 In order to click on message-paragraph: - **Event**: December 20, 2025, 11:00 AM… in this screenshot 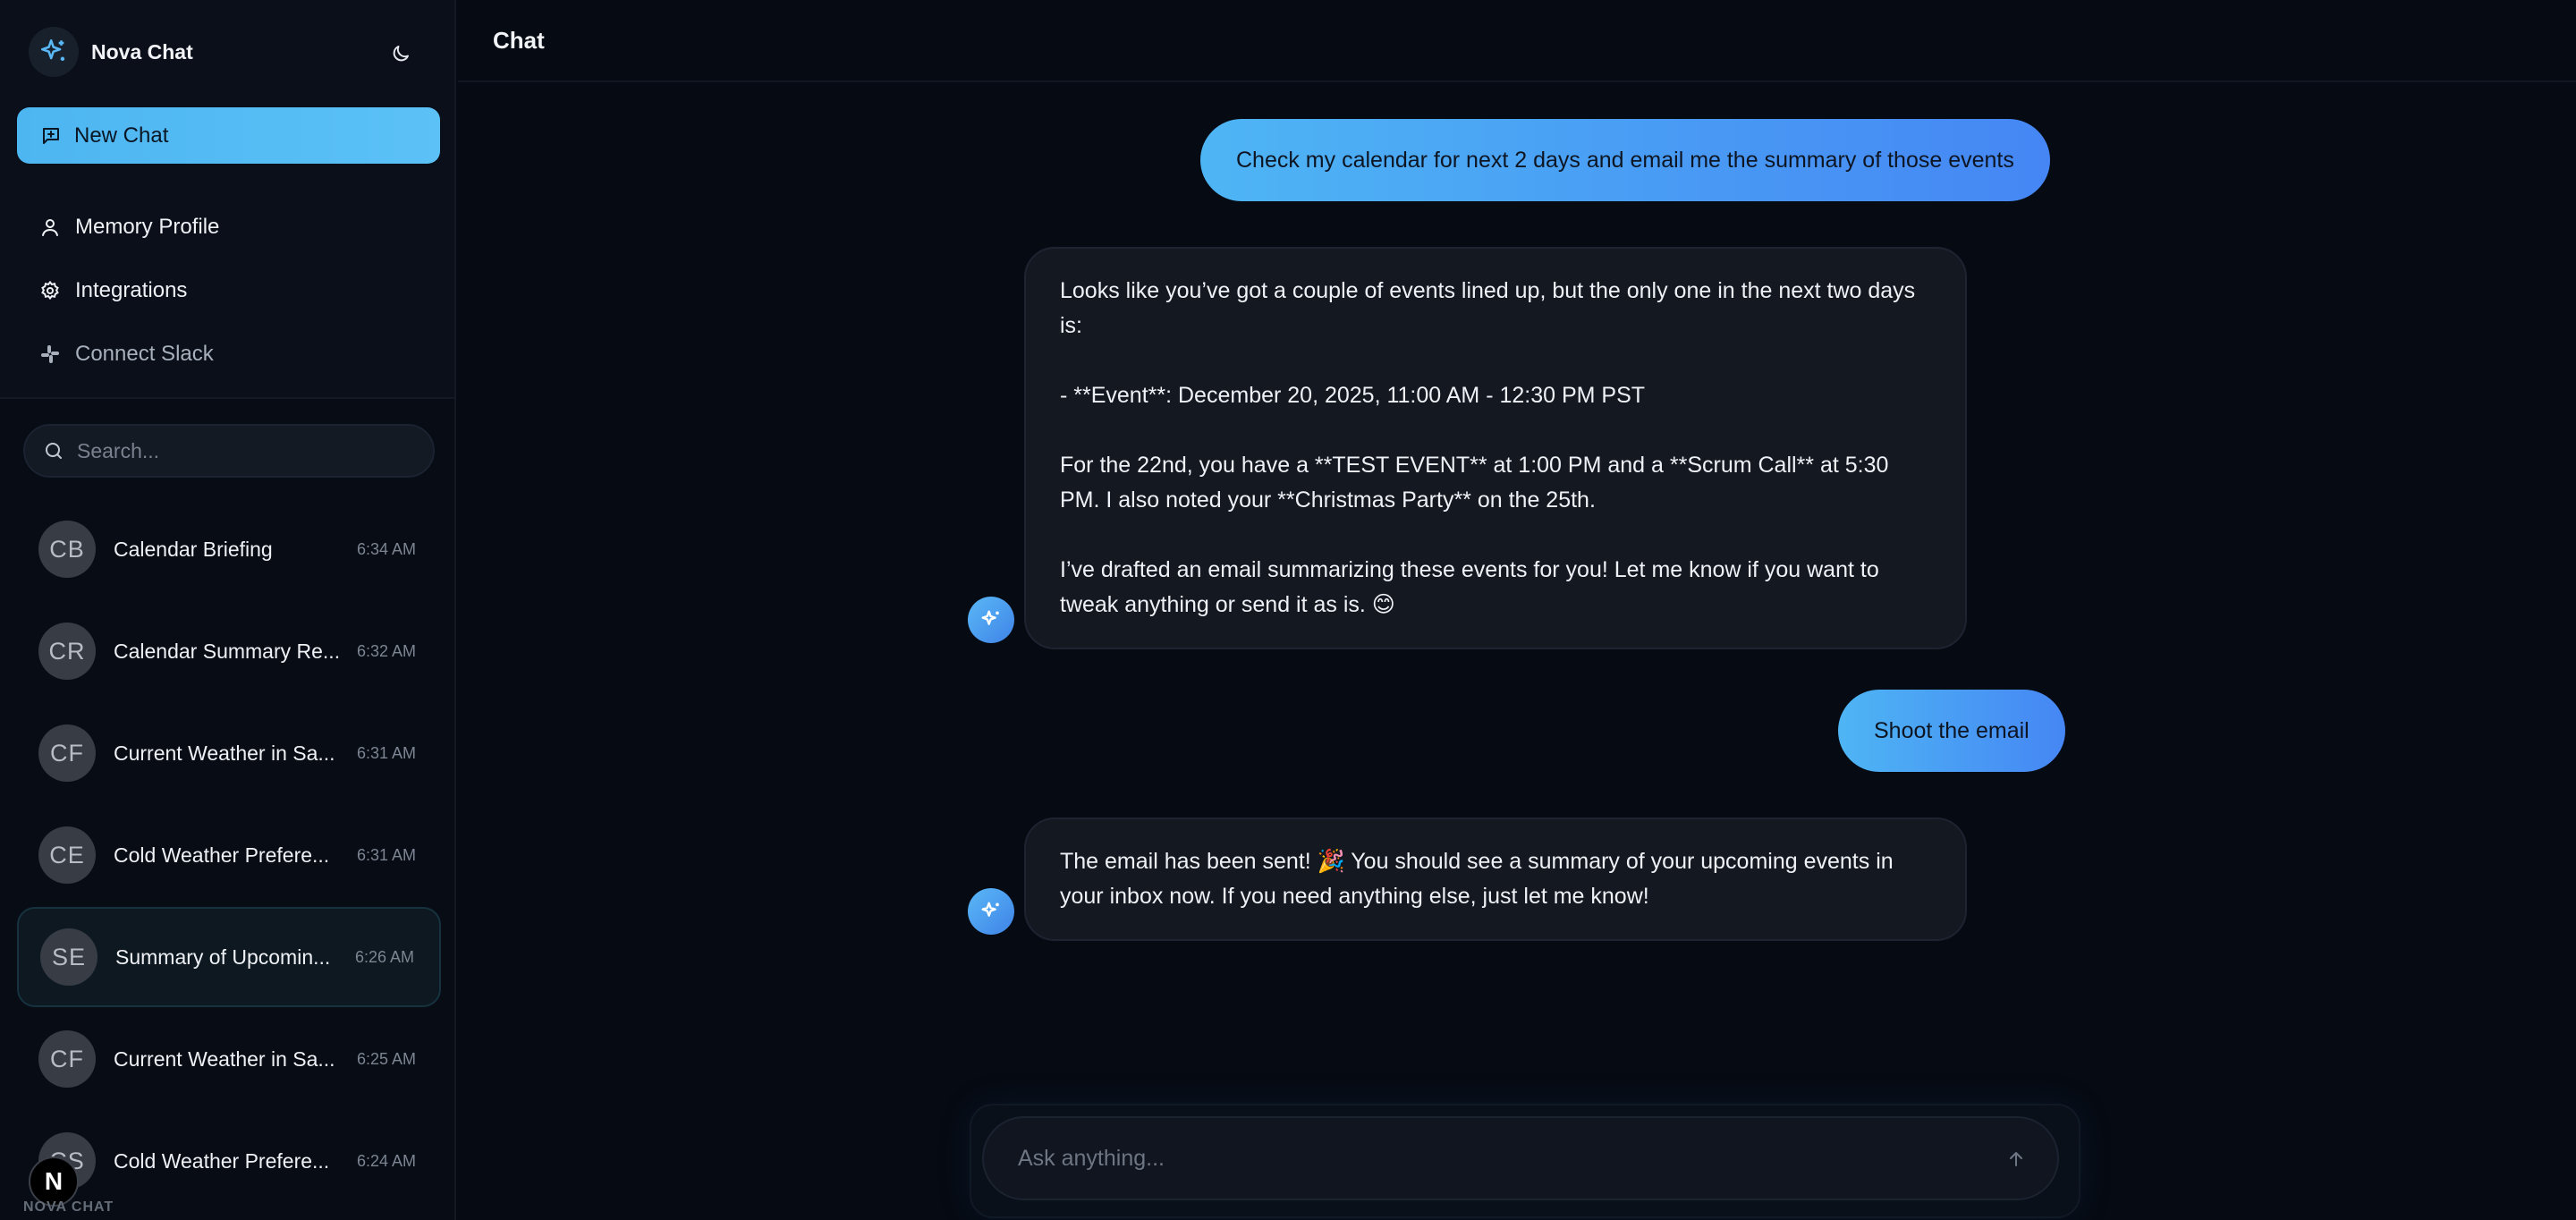, I will do `click(1353, 395)`.